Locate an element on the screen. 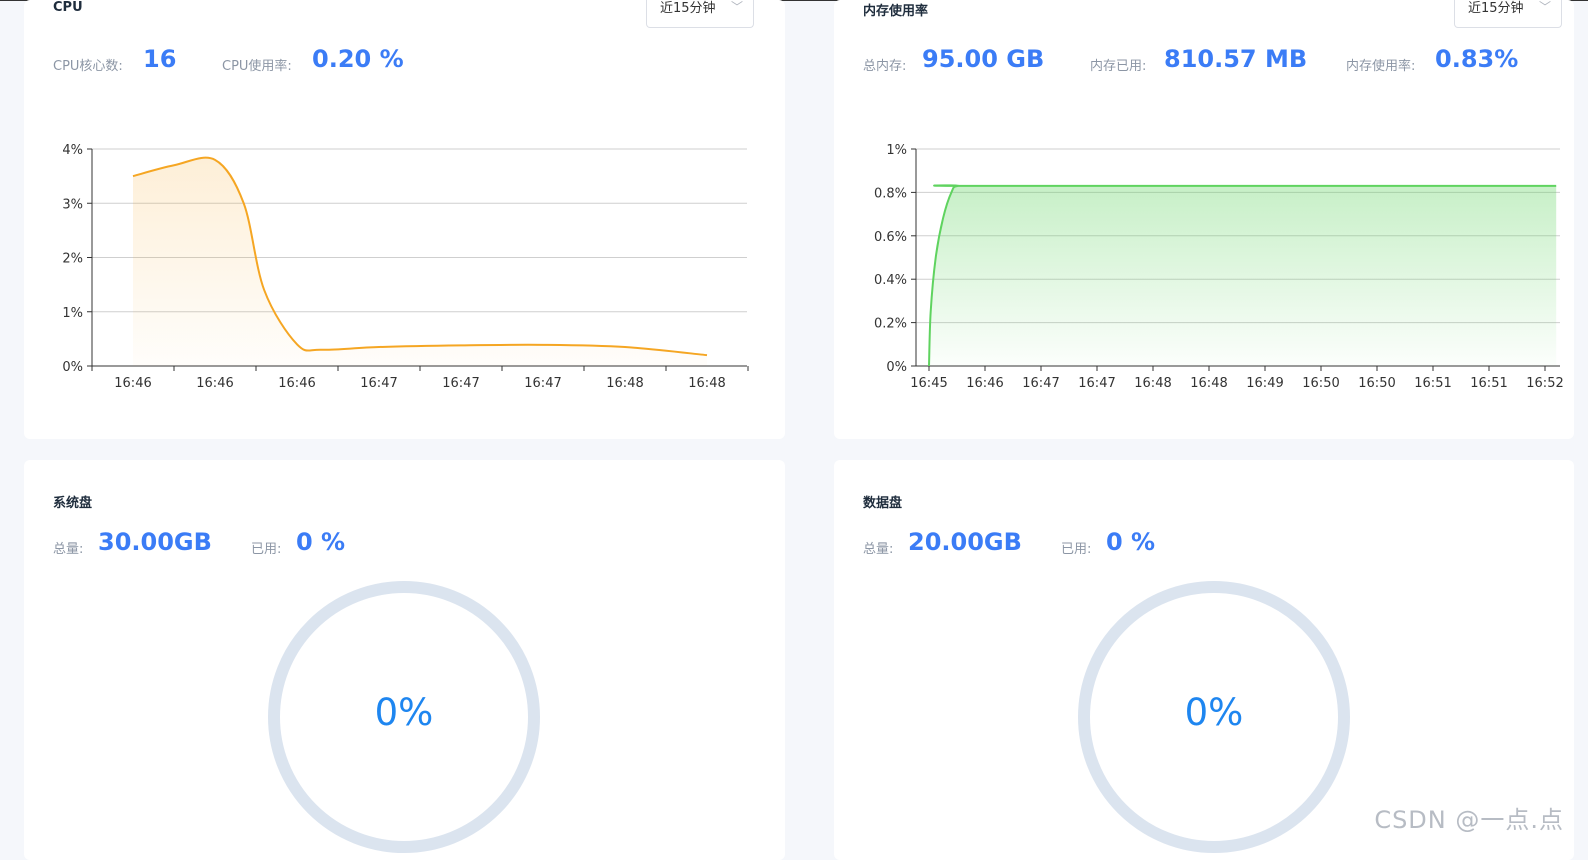  cpu-usage-label: CPU使用率: is located at coordinates (257, 66).